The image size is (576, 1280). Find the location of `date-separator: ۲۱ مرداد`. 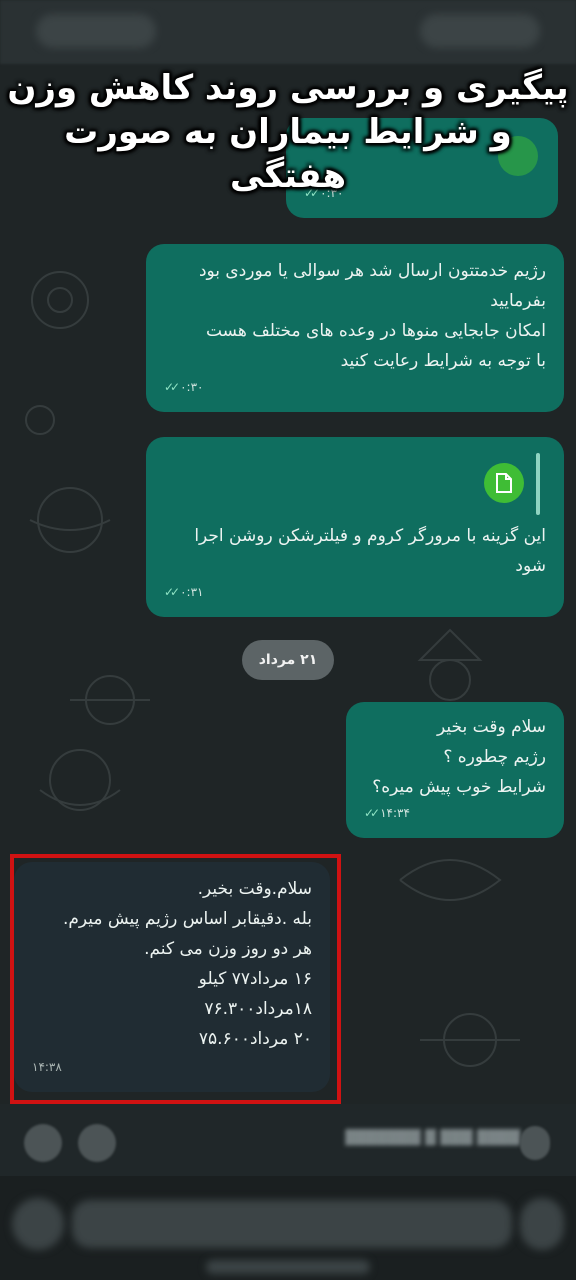

date-separator: ۲۱ مرداد is located at coordinates (288, 660).